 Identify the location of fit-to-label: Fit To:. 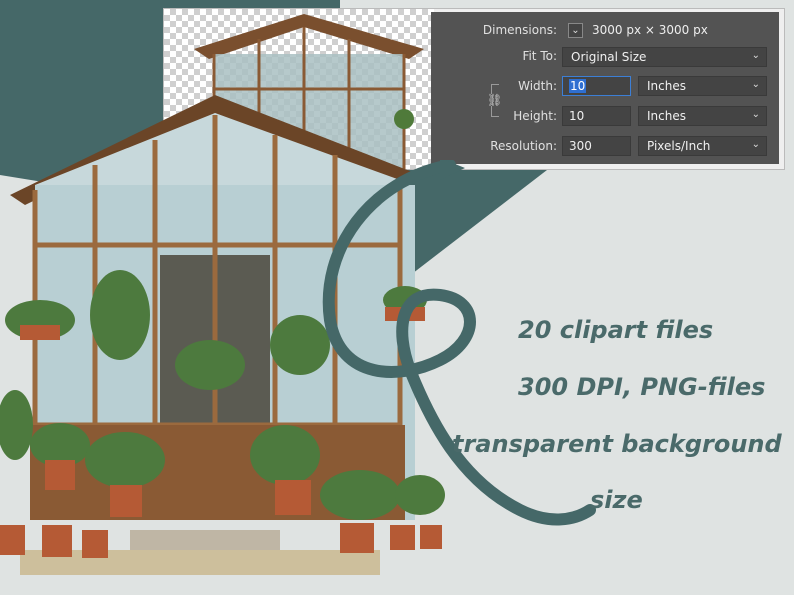
(539, 56).